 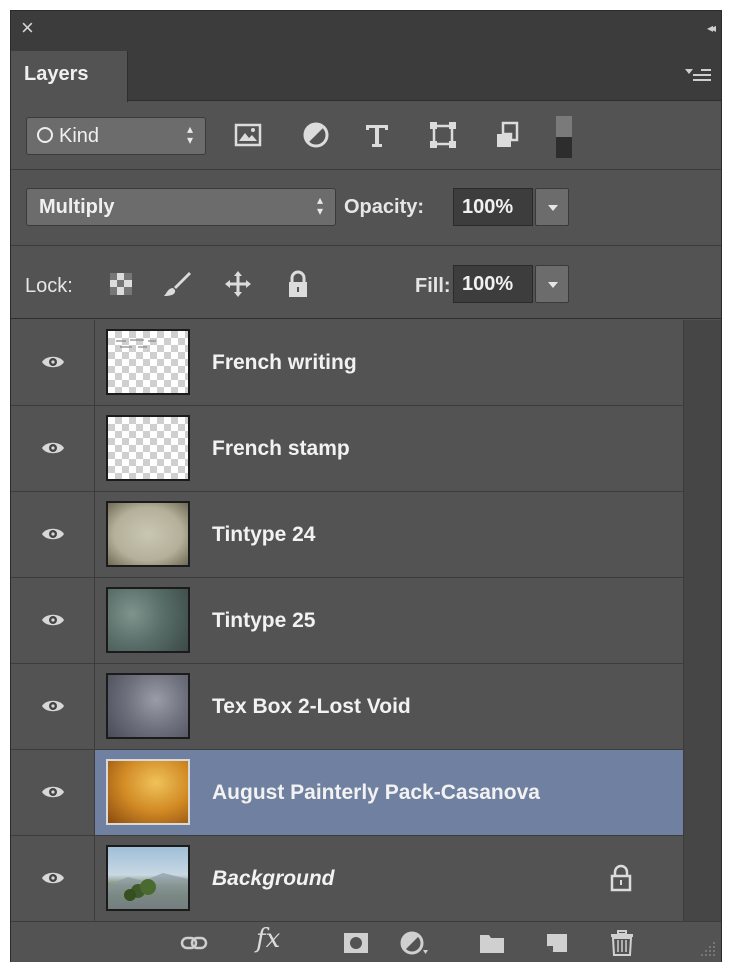 What do you see at coordinates (238, 284) in the screenshot?
I see `lock-position-icon` at bounding box center [238, 284].